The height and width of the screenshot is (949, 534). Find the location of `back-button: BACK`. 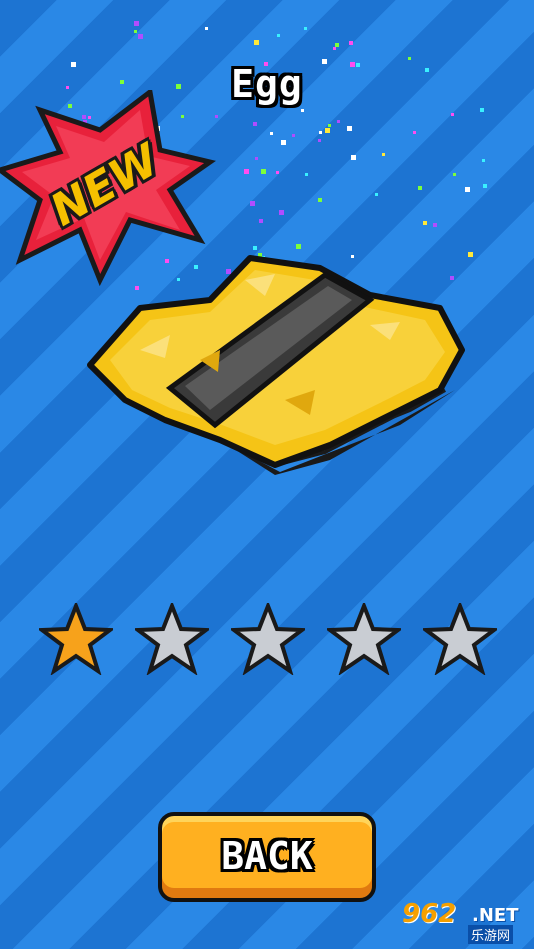

back-button: BACK is located at coordinates (267, 857).